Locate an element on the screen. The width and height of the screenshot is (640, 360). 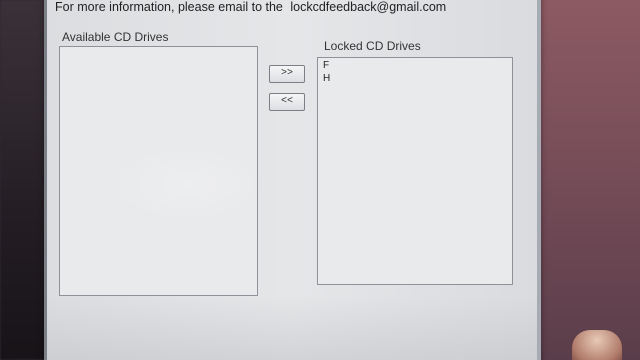
list-item: F is located at coordinates (415, 65).